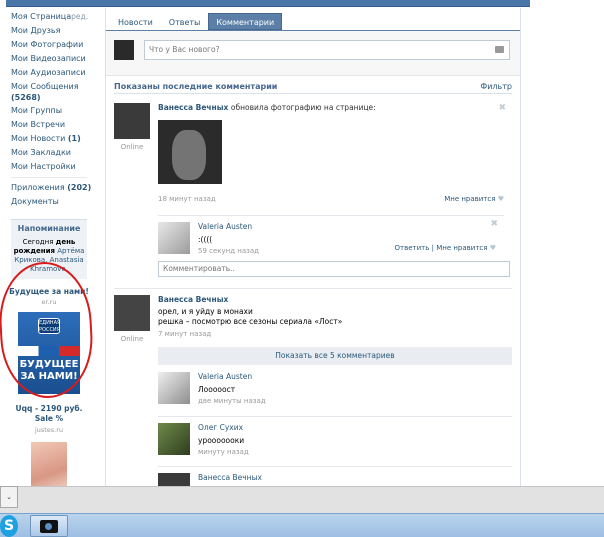 The width and height of the screenshot is (604, 537). I want to click on sidebar-item-events: Мои Встречи, so click(46, 125).